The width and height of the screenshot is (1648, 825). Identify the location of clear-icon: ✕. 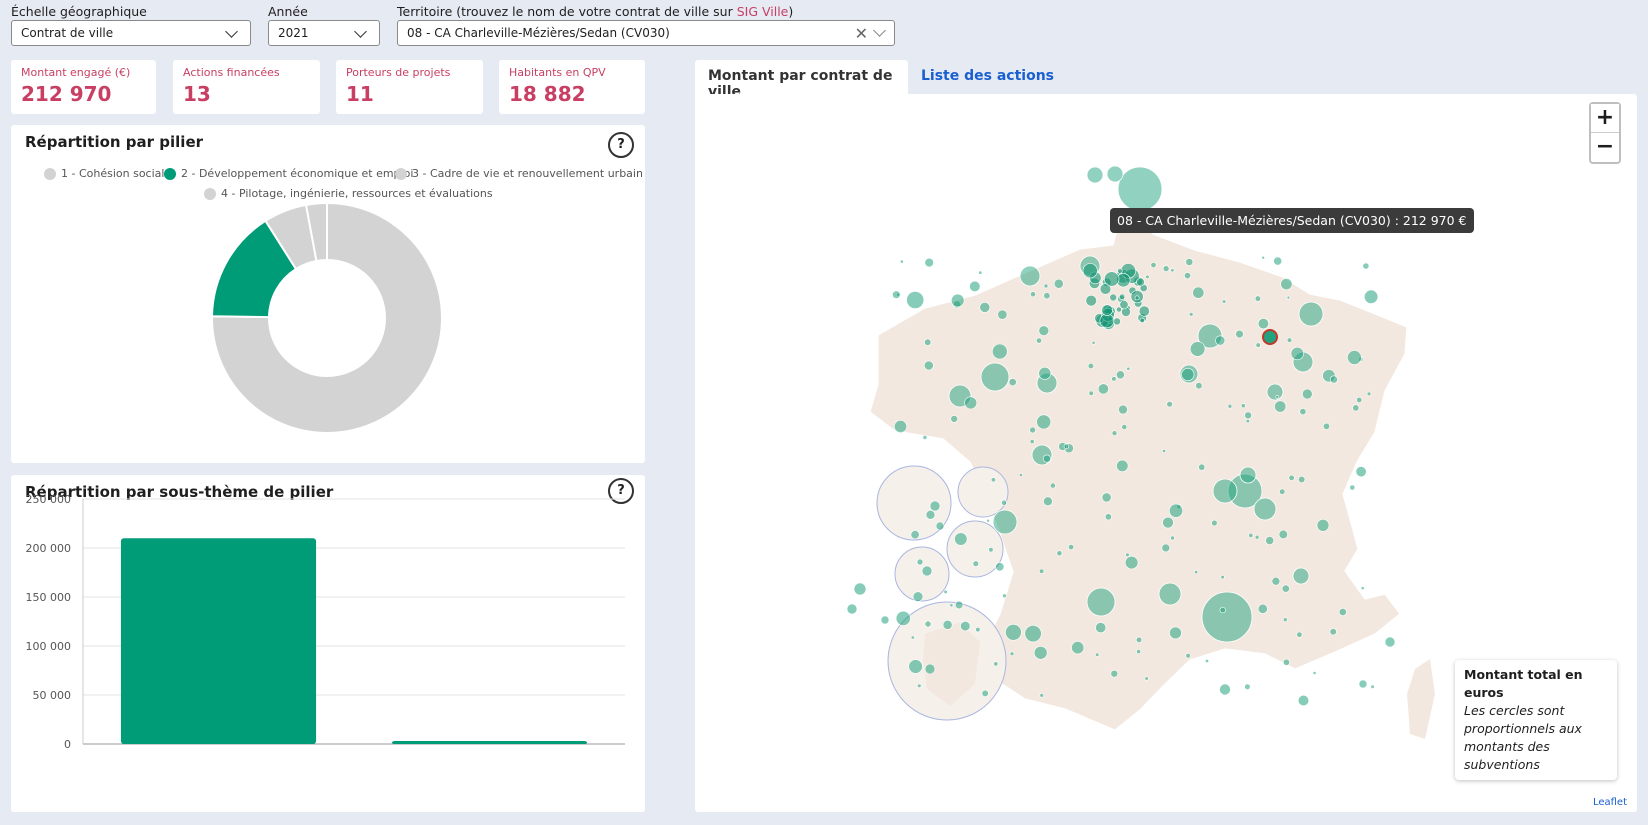
(861, 33).